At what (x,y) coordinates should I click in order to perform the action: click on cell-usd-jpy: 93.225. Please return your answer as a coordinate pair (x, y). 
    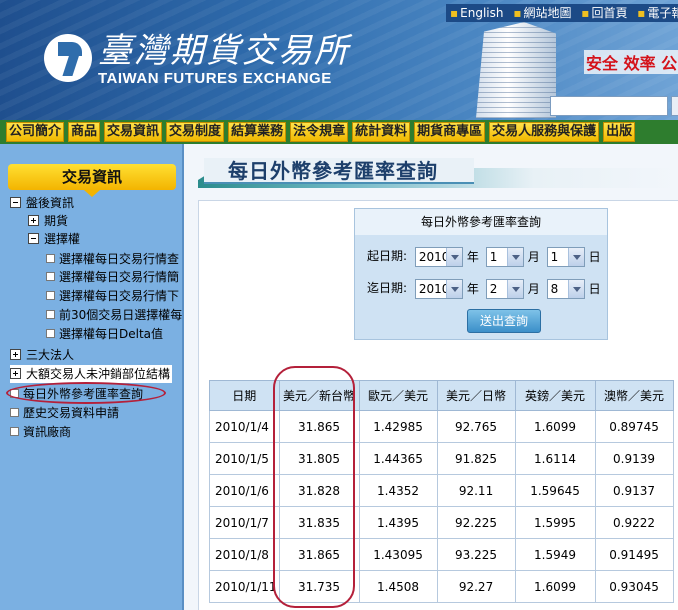
    Looking at the image, I should click on (476, 554).